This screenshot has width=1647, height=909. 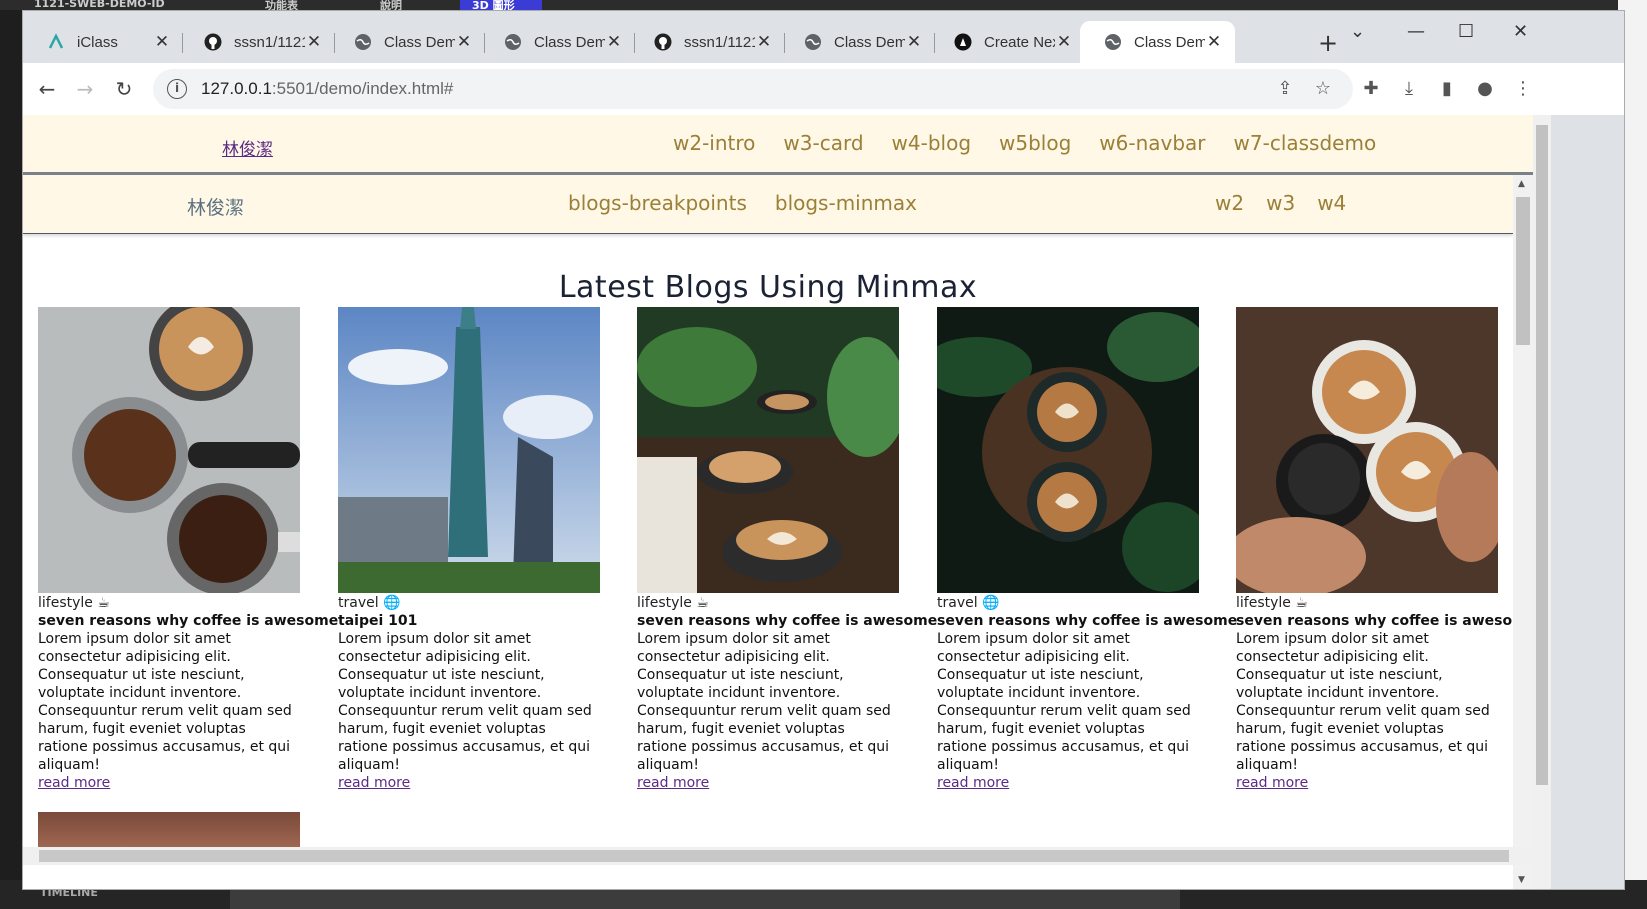 I want to click on card-title: taipei 101, so click(x=378, y=621).